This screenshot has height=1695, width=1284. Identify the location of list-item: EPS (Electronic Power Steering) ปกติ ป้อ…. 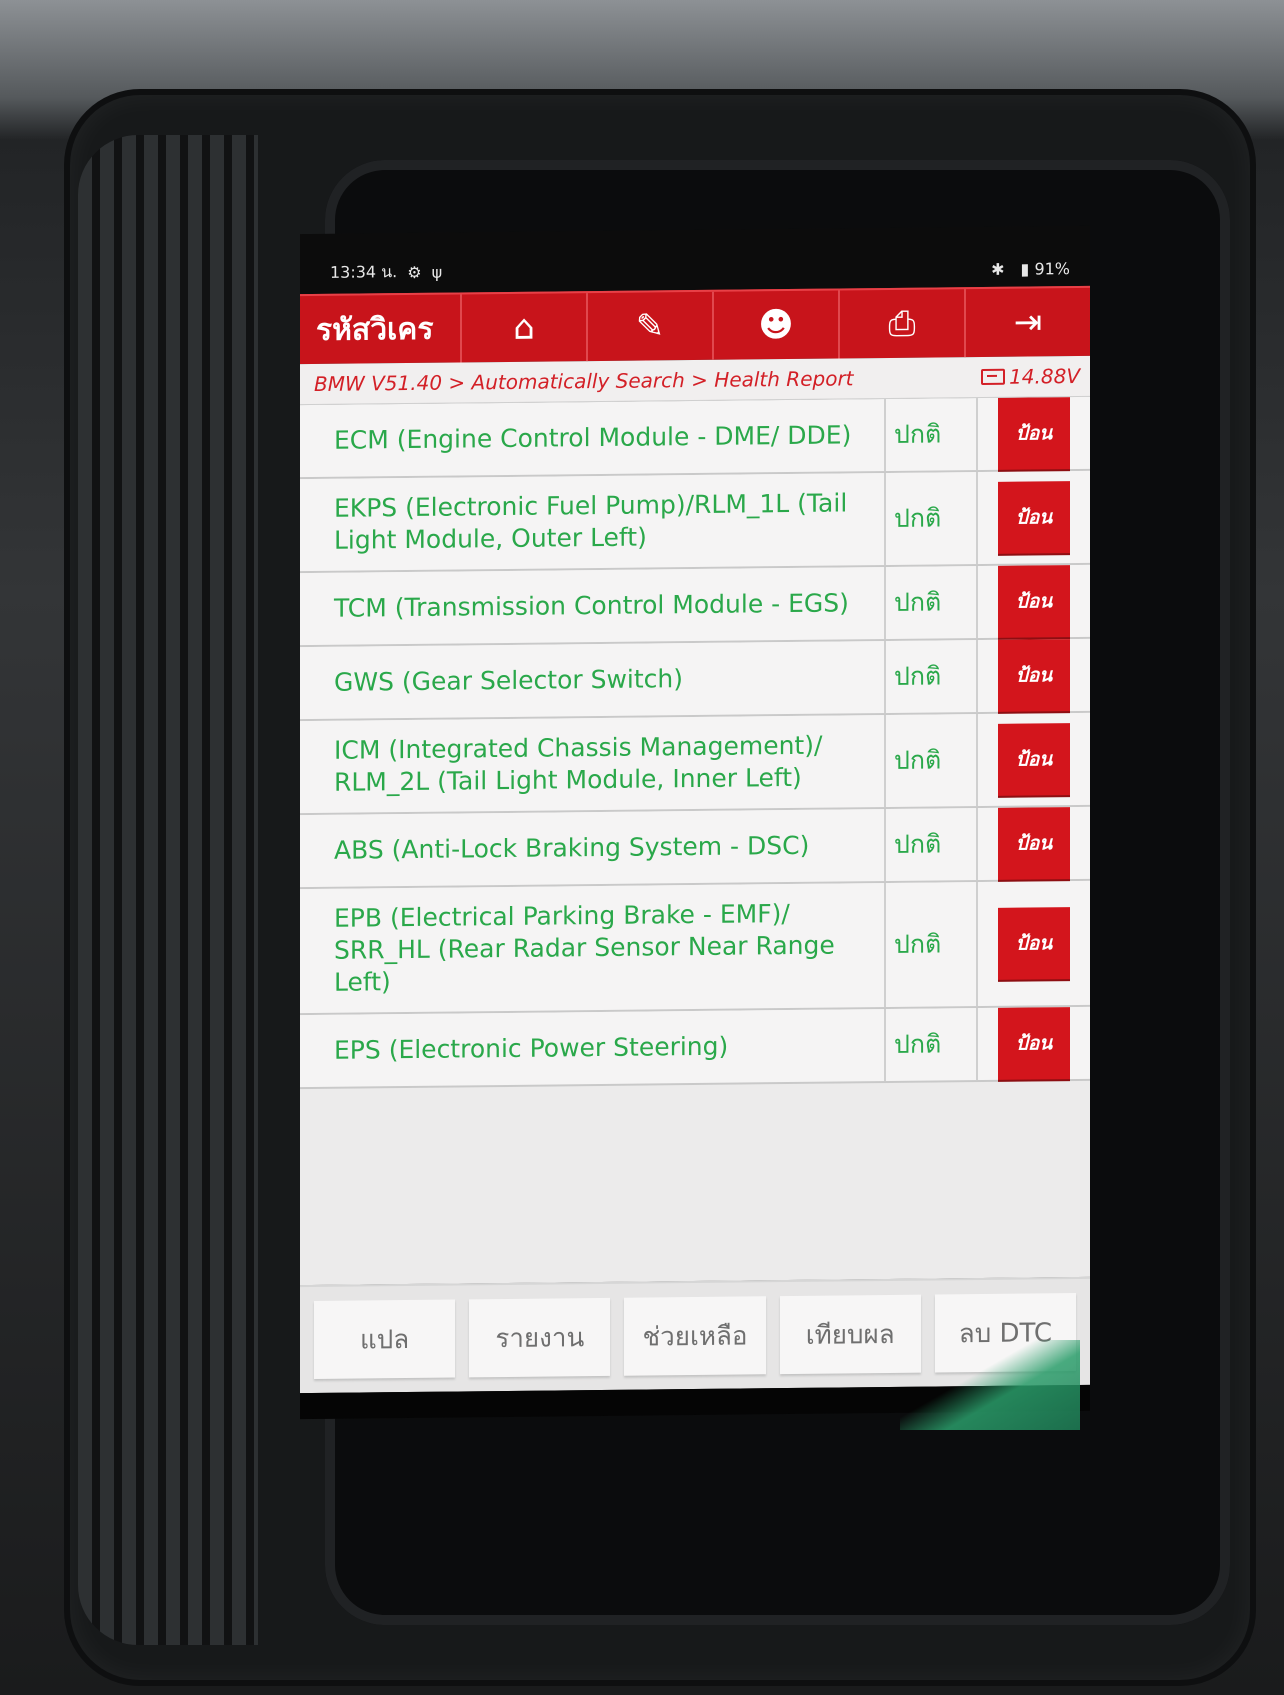
(695, 1048).